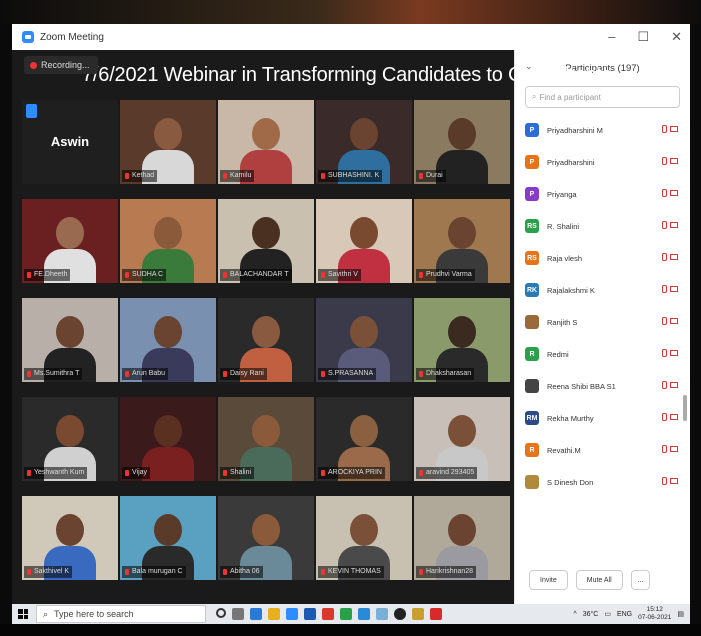 The width and height of the screenshot is (701, 636). I want to click on video-tile: Ms.Sumithra T, so click(70, 340).